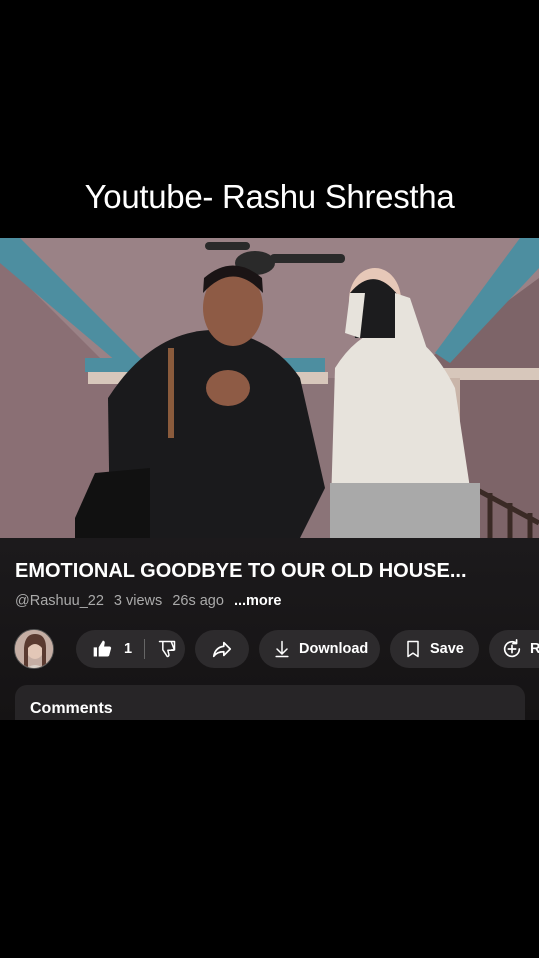 The width and height of the screenshot is (539, 958). I want to click on comments-label: Comments, so click(71, 708).